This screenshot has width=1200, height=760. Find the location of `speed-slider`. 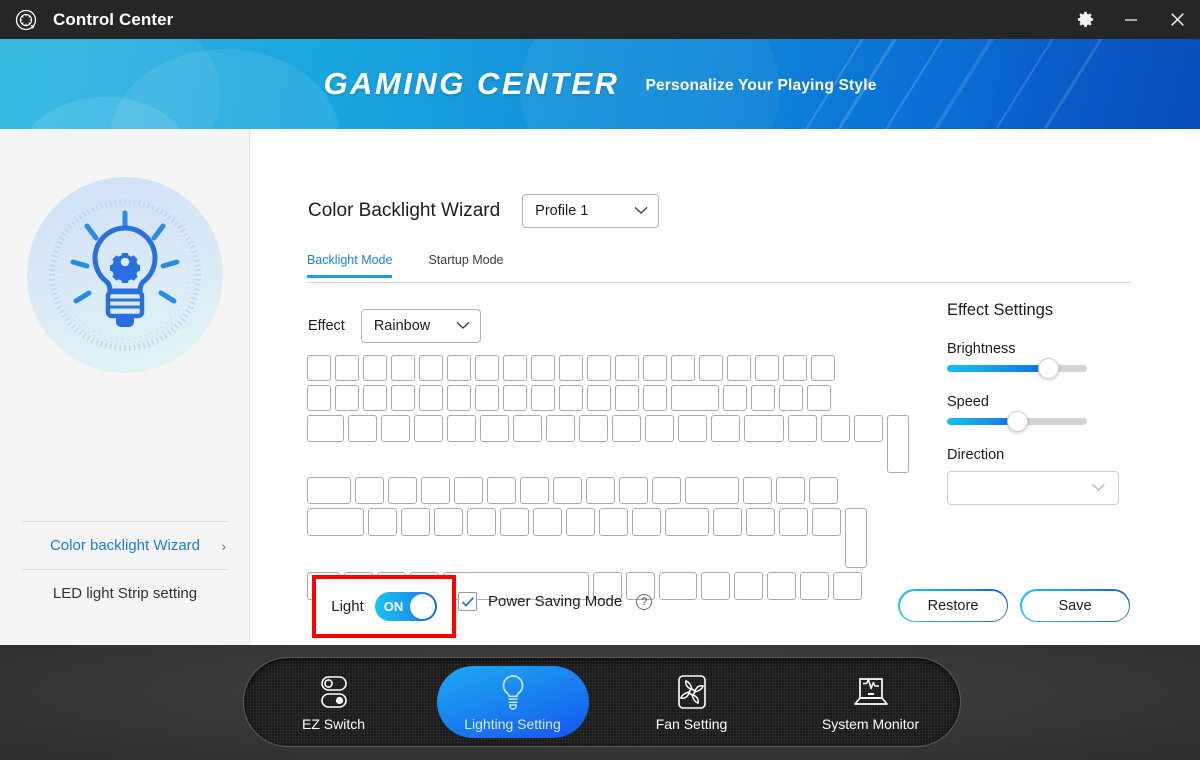

speed-slider is located at coordinates (1017, 421).